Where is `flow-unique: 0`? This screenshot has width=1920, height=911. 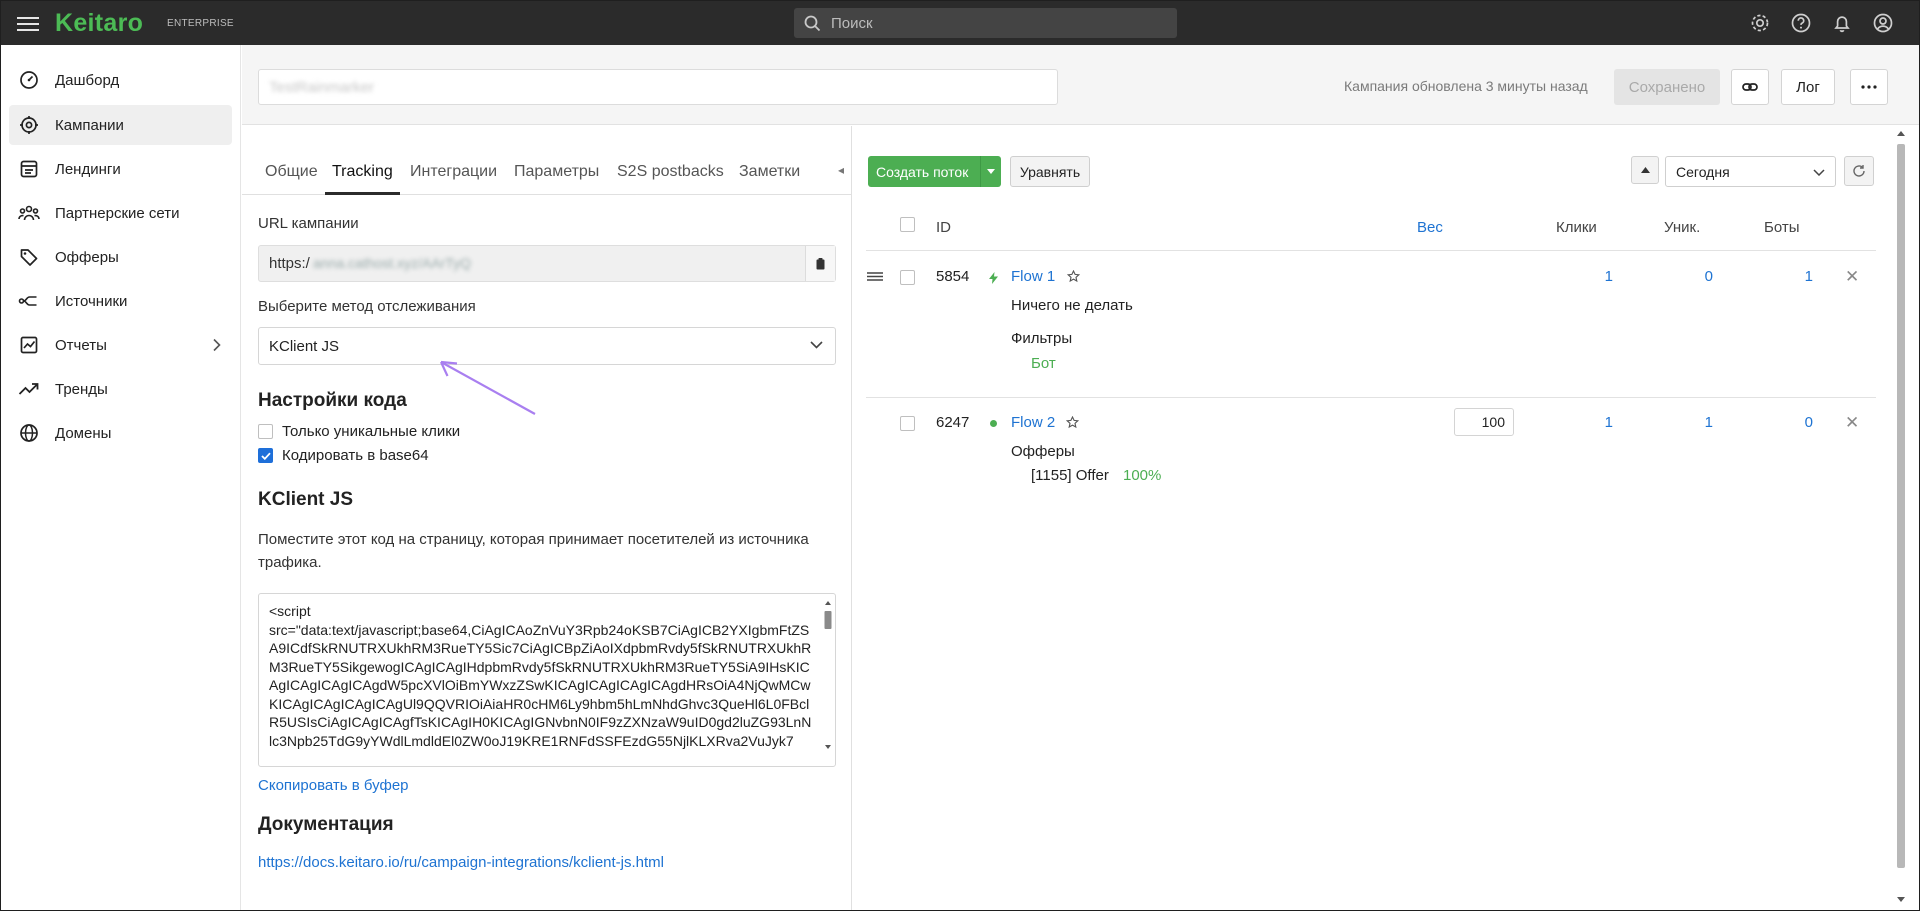
flow-unique: 0 is located at coordinates (1693, 276).